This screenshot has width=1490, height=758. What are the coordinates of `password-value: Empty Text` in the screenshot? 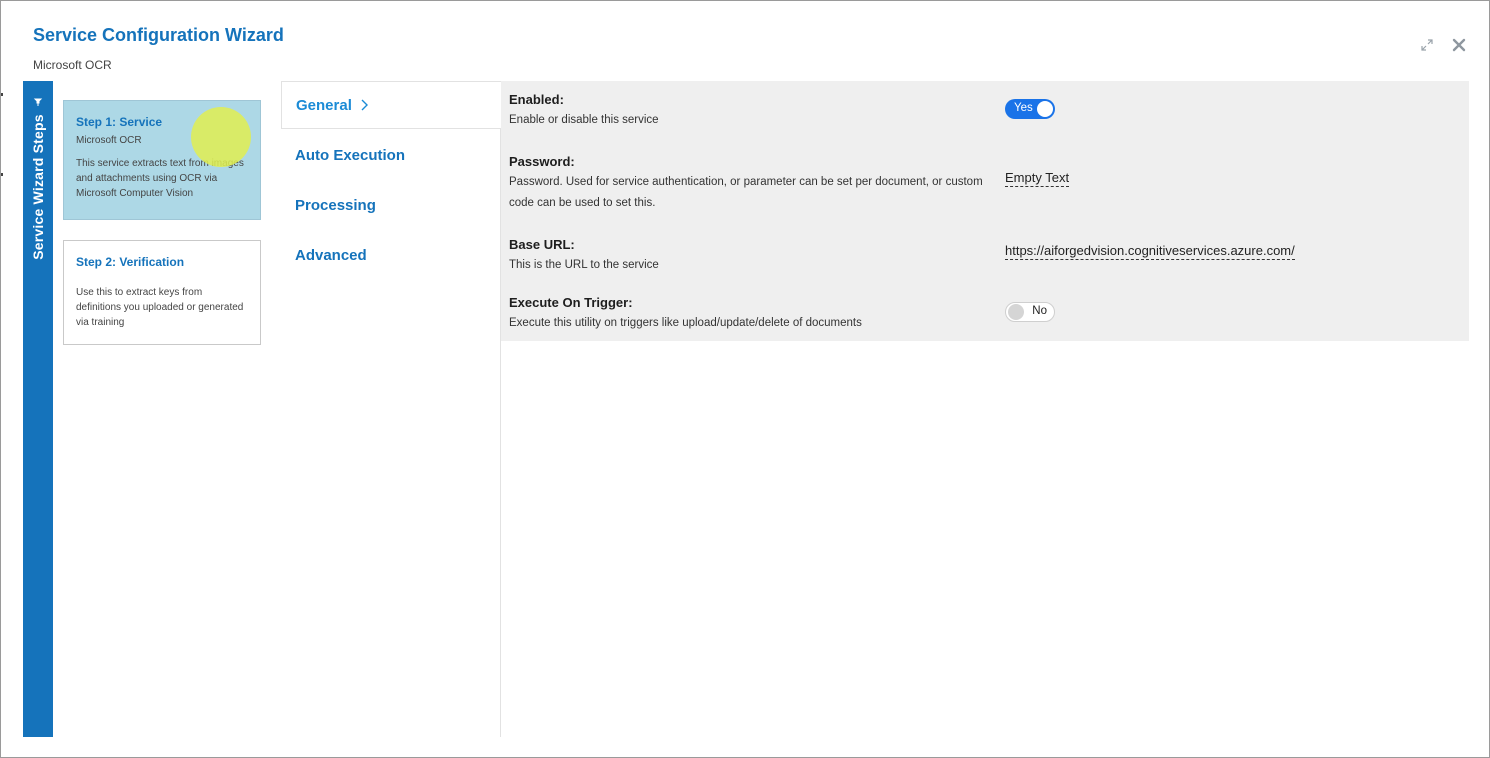 It's located at (1037, 178).